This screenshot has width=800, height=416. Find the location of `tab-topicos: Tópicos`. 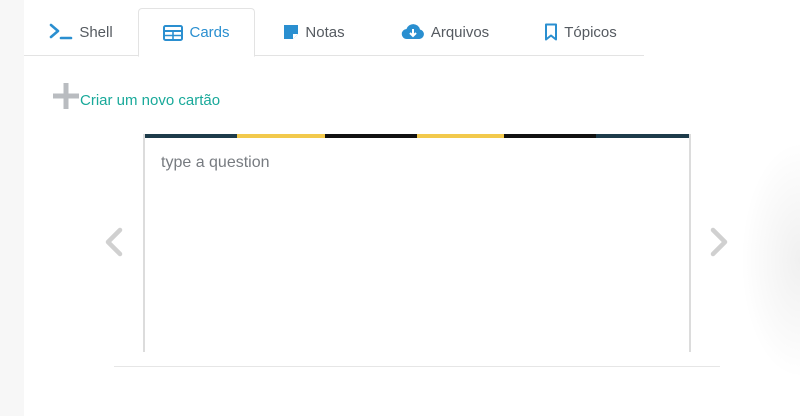

tab-topicos: Tópicos is located at coordinates (580, 32).